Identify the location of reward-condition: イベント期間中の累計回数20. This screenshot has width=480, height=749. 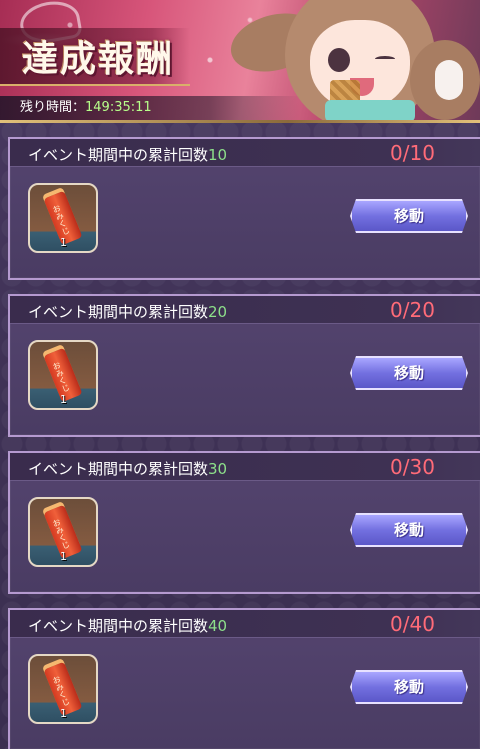
(127, 311).